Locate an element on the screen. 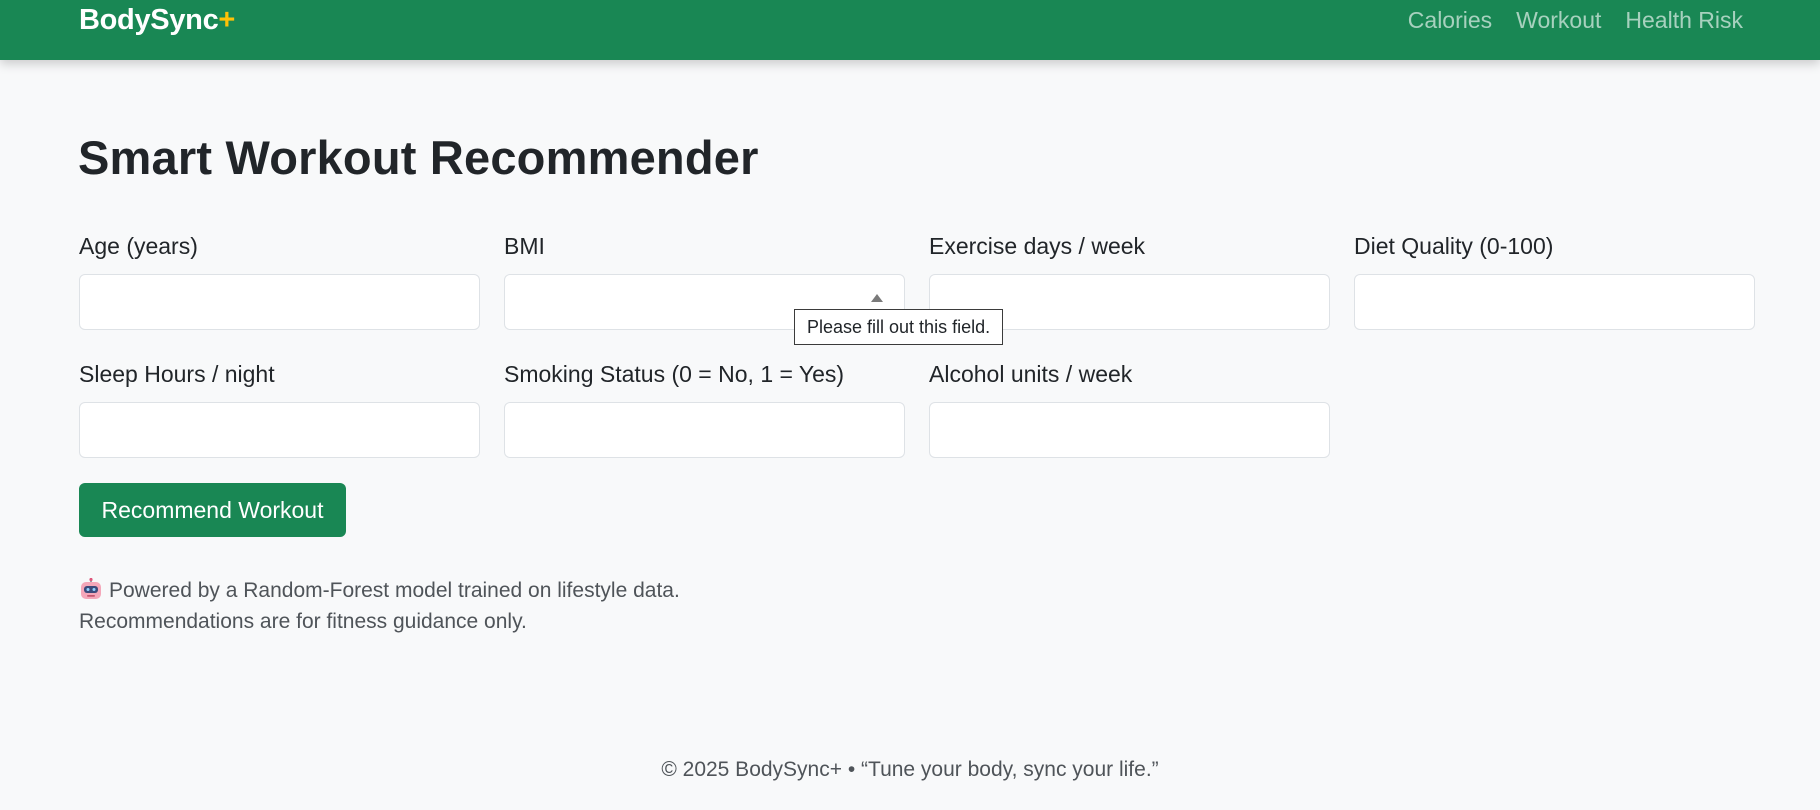  diet-quality-input is located at coordinates (1554, 302).